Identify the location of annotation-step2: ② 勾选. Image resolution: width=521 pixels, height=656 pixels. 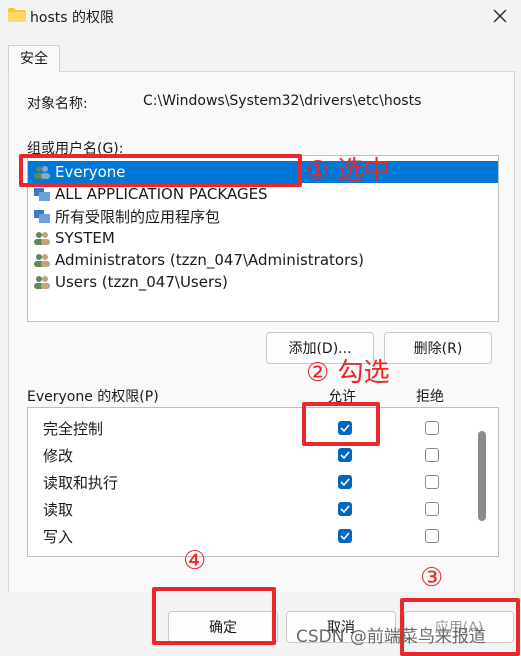
(348, 373).